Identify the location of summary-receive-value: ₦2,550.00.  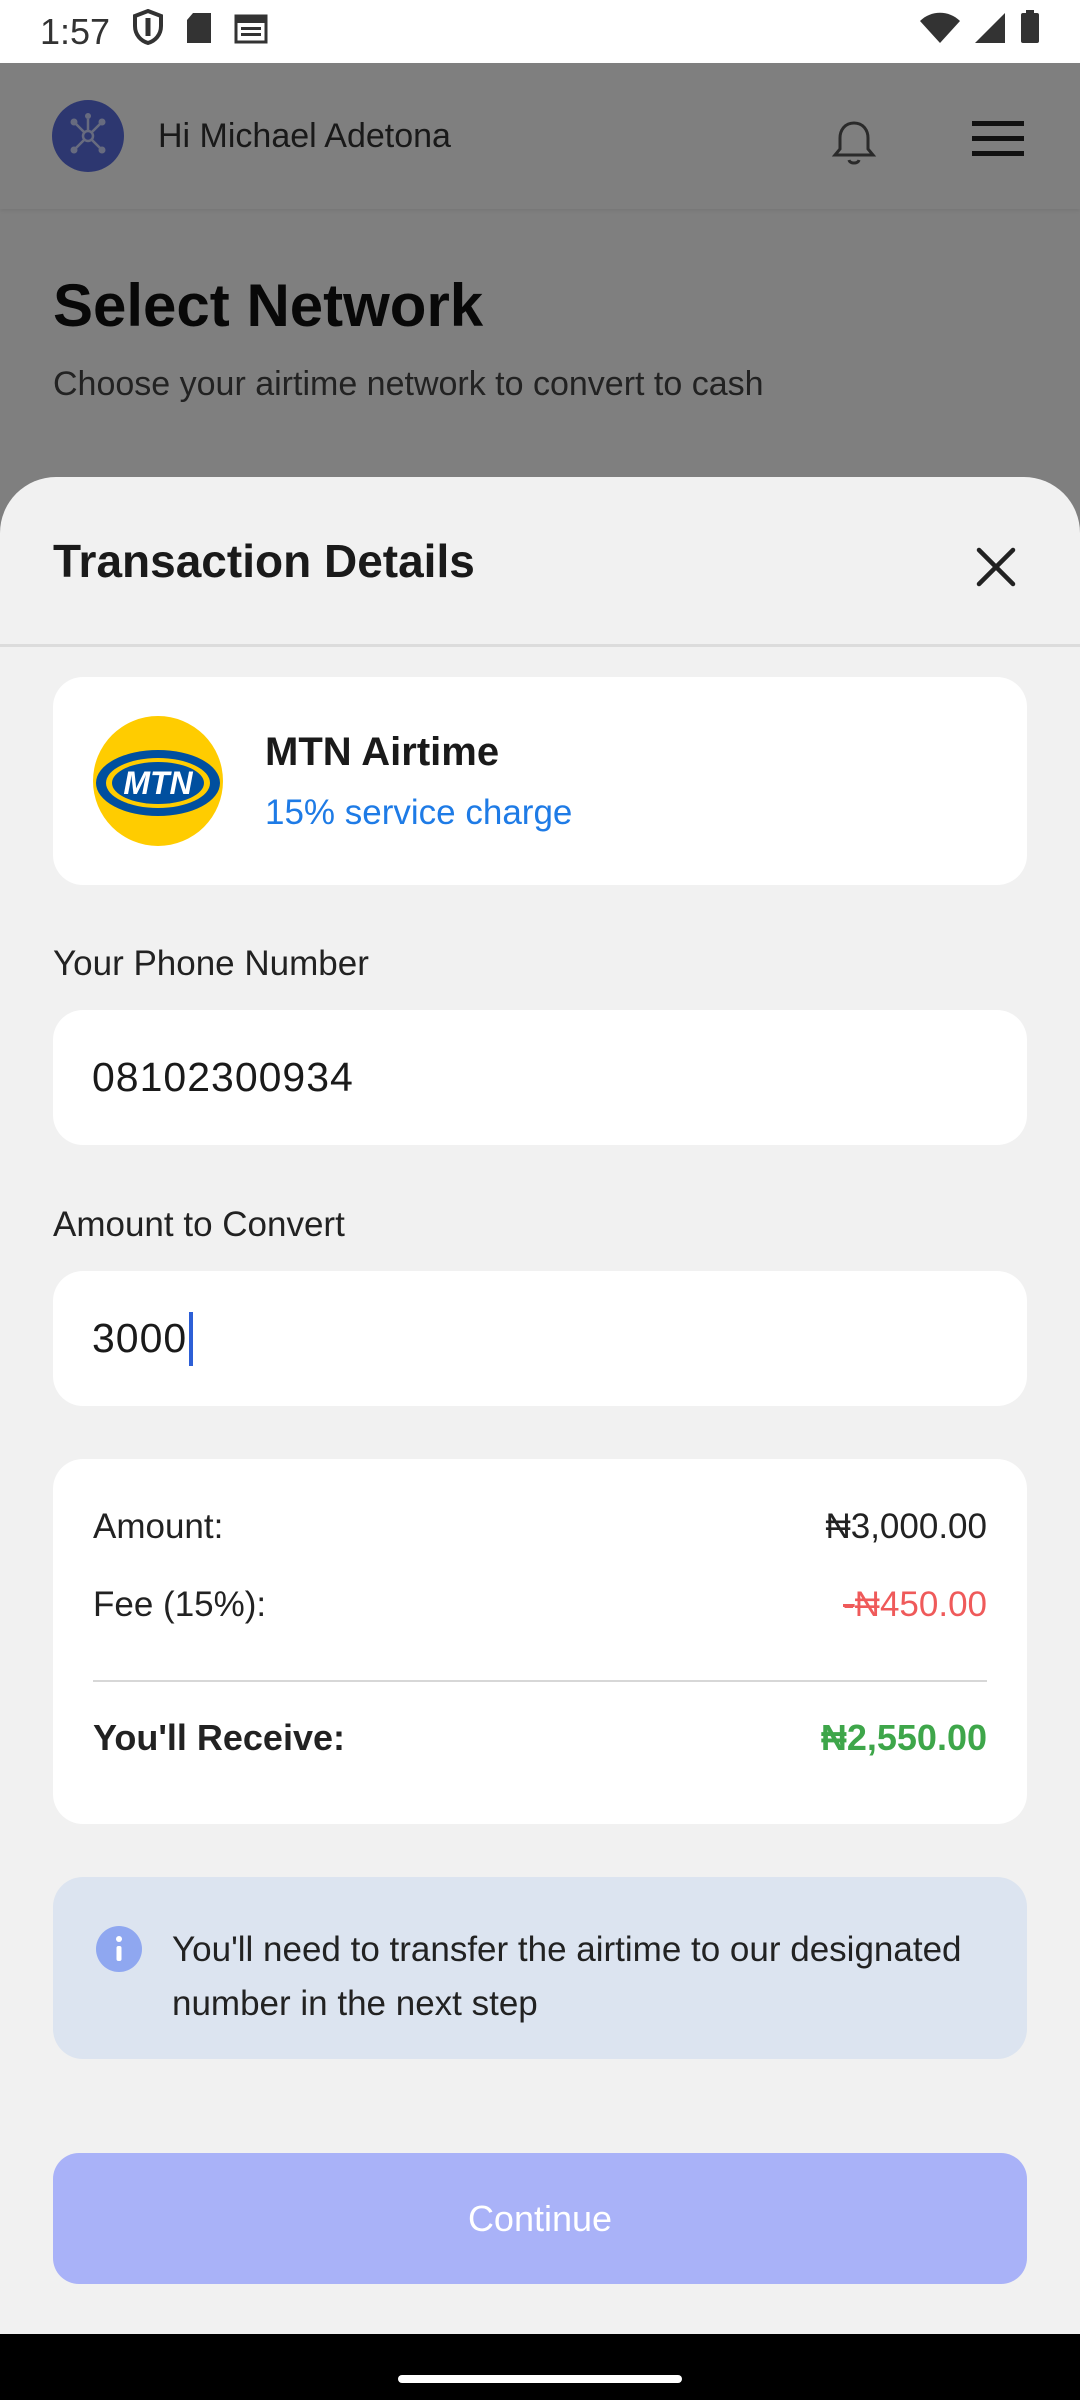
(903, 1737).